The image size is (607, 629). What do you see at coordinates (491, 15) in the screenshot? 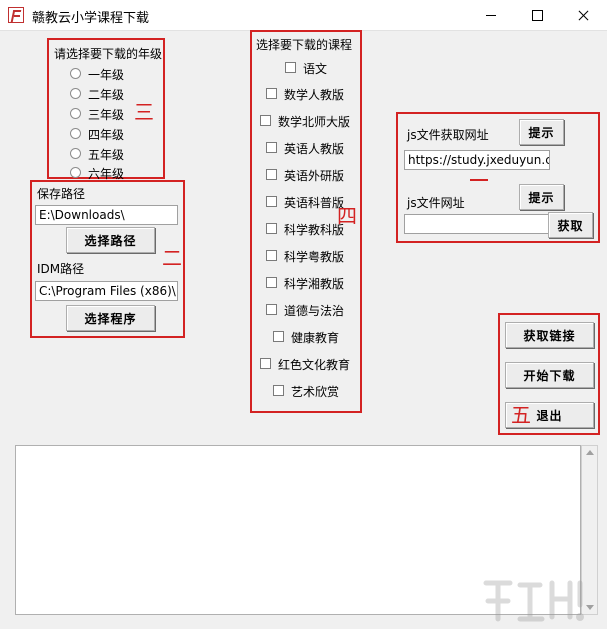
I see `minimize-icon` at bounding box center [491, 15].